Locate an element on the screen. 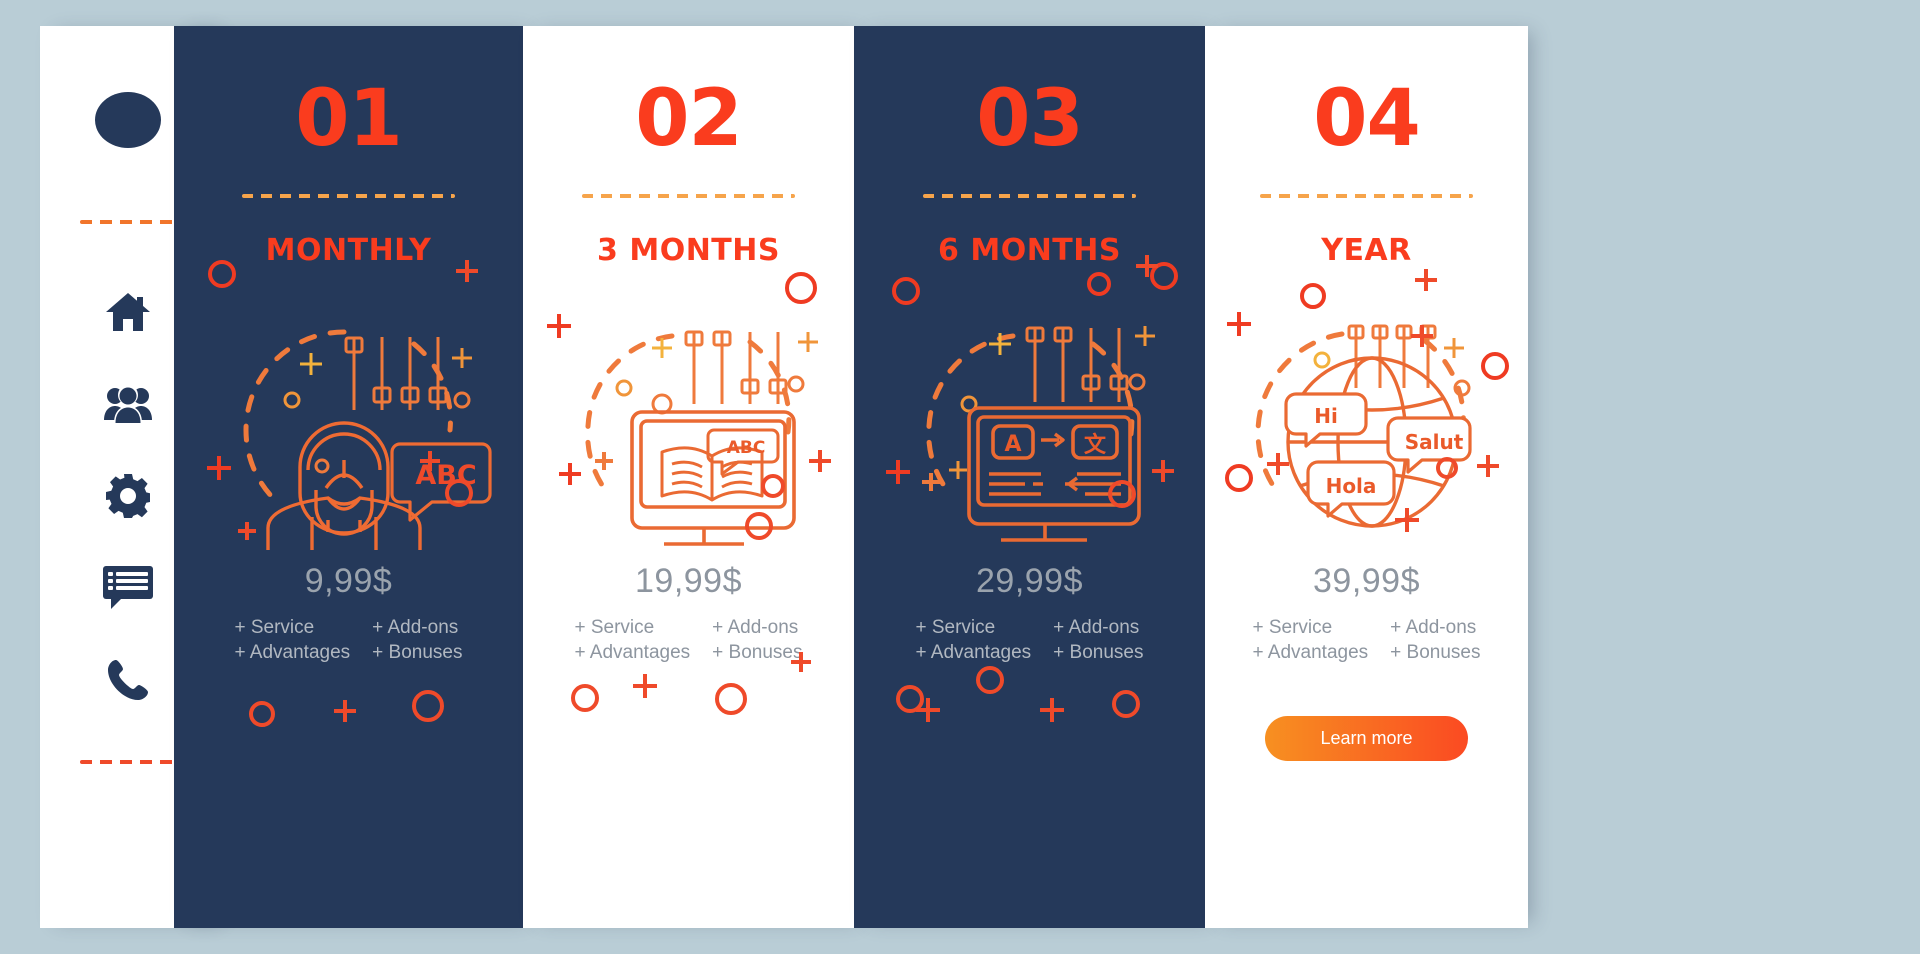  plan-title: MONTHLY is located at coordinates (348, 250).